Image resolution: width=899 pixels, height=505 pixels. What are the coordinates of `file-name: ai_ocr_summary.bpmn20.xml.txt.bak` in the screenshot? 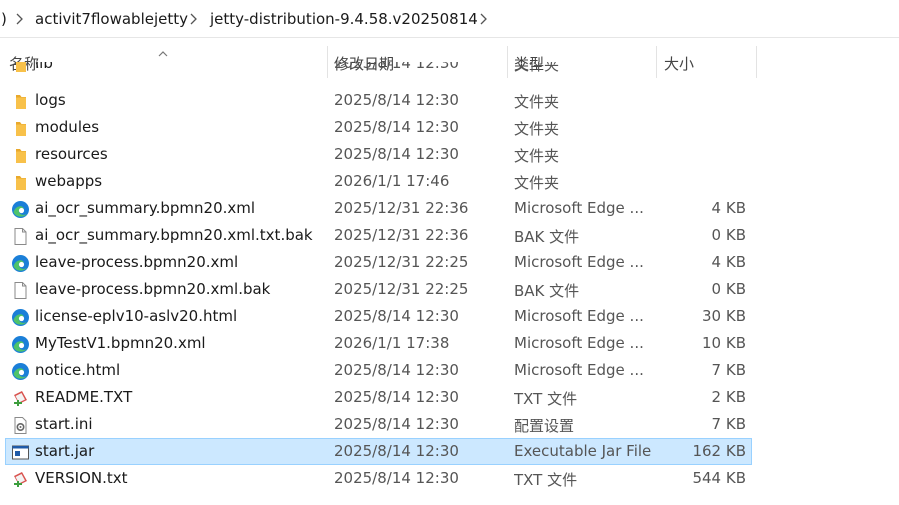 It's located at (174, 235).